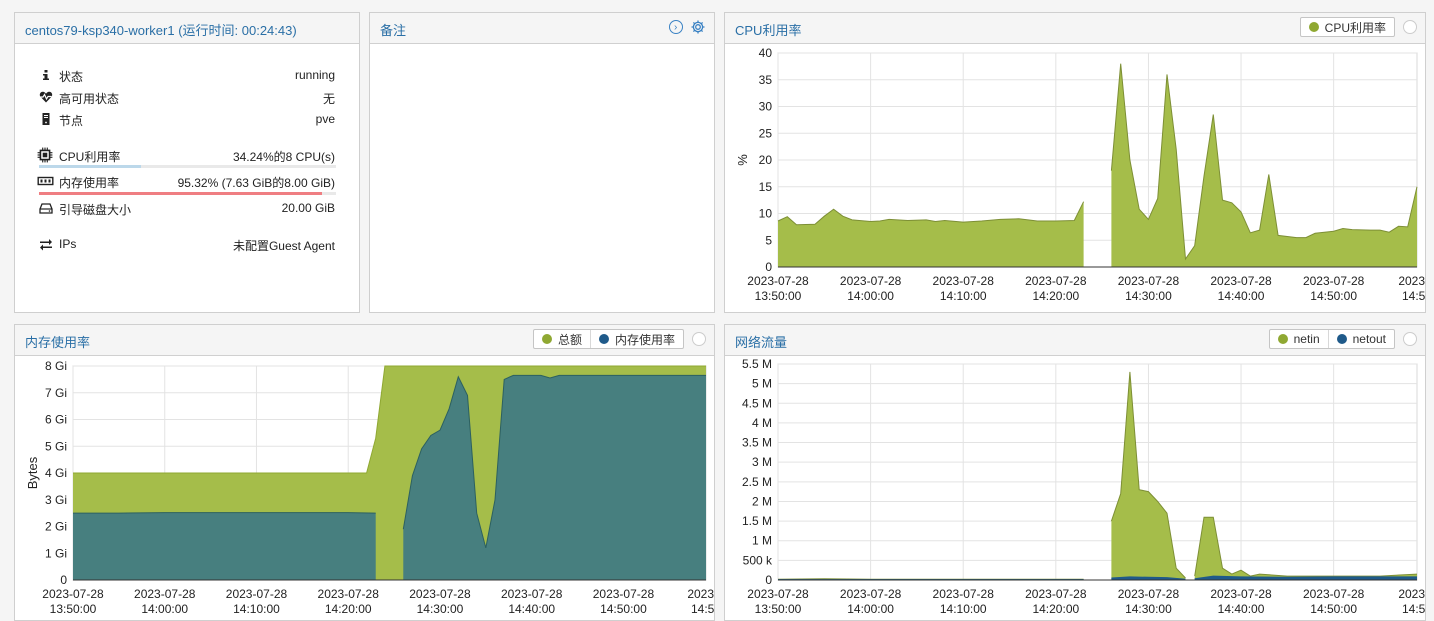 Image resolution: width=1434 pixels, height=621 pixels. I want to click on mem-y-tick-label: 6 Gi, so click(56, 420).